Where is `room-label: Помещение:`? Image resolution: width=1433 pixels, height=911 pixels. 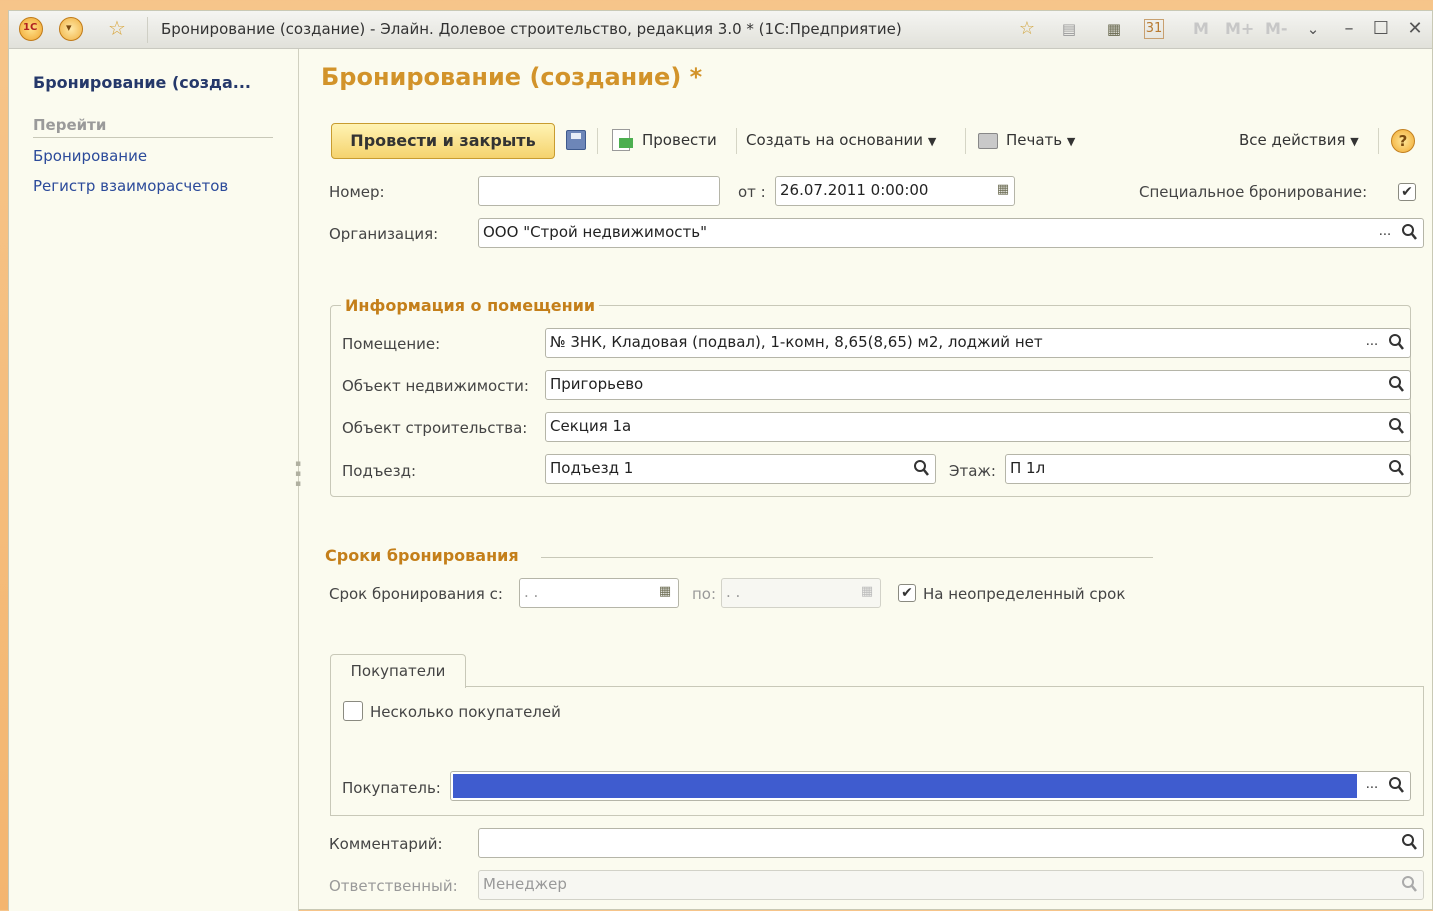
room-label: Помещение: is located at coordinates (391, 344).